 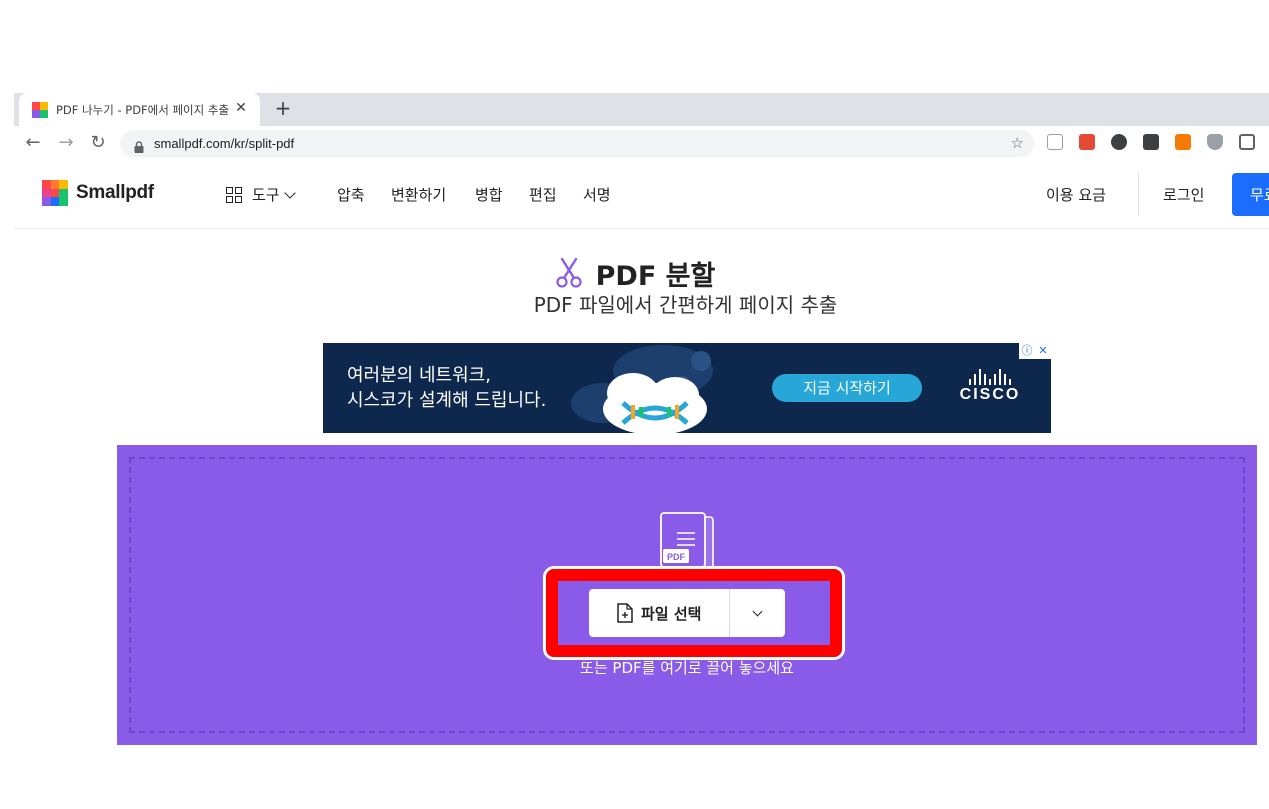 What do you see at coordinates (1087, 142) in the screenshot?
I see `extension-acrobat-icon` at bounding box center [1087, 142].